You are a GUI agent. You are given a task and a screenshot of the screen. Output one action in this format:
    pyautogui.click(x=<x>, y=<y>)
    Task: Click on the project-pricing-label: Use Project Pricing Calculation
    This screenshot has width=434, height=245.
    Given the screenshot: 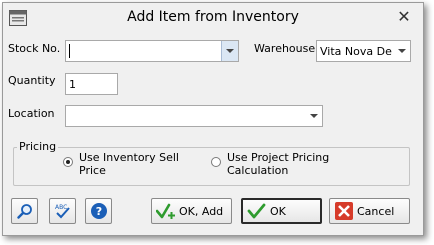 What is the action you would take?
    pyautogui.click(x=278, y=164)
    